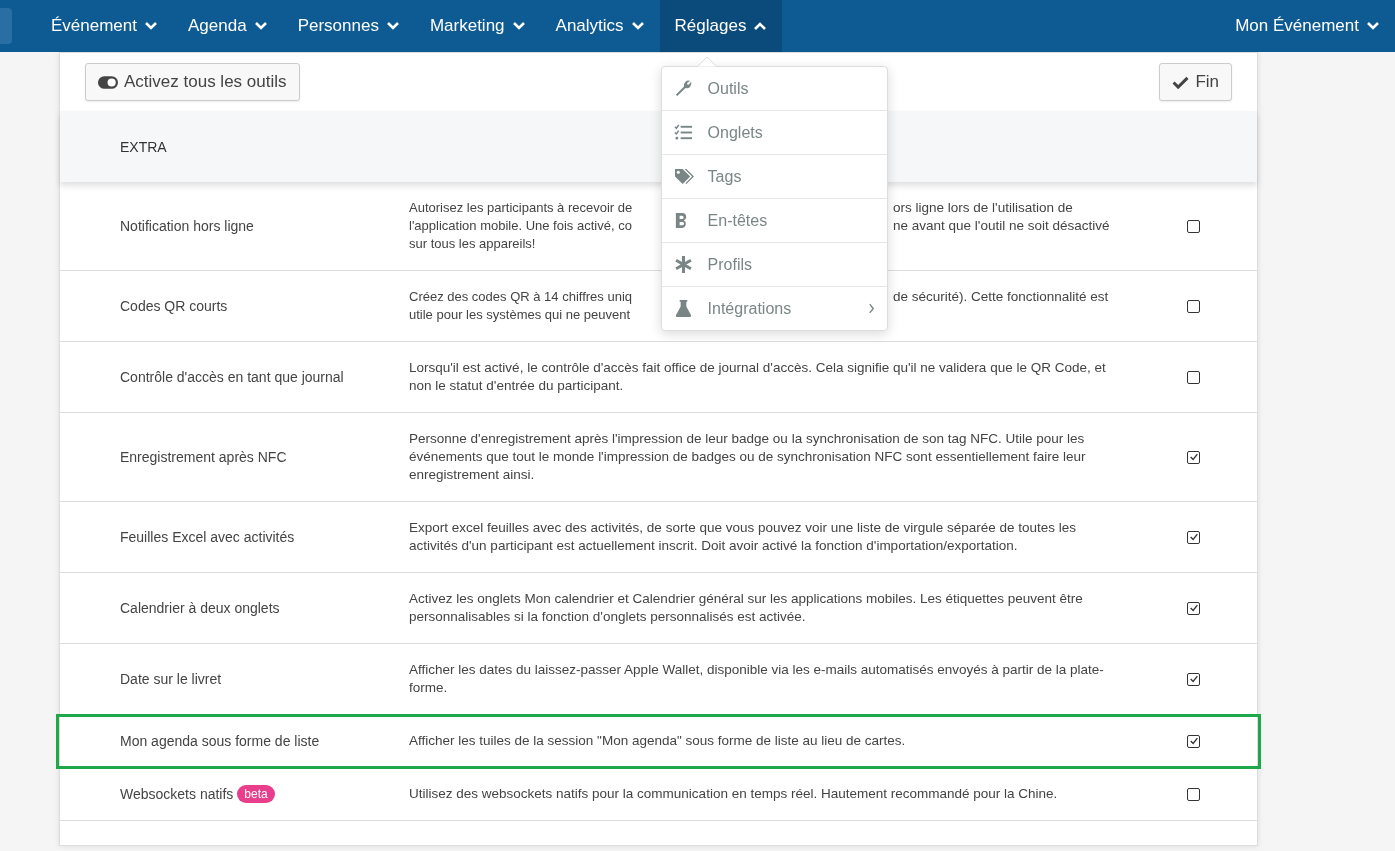  What do you see at coordinates (520, 315) in the screenshot?
I see `description-fragment: utile pour les systèmes qui ne peuvent` at bounding box center [520, 315].